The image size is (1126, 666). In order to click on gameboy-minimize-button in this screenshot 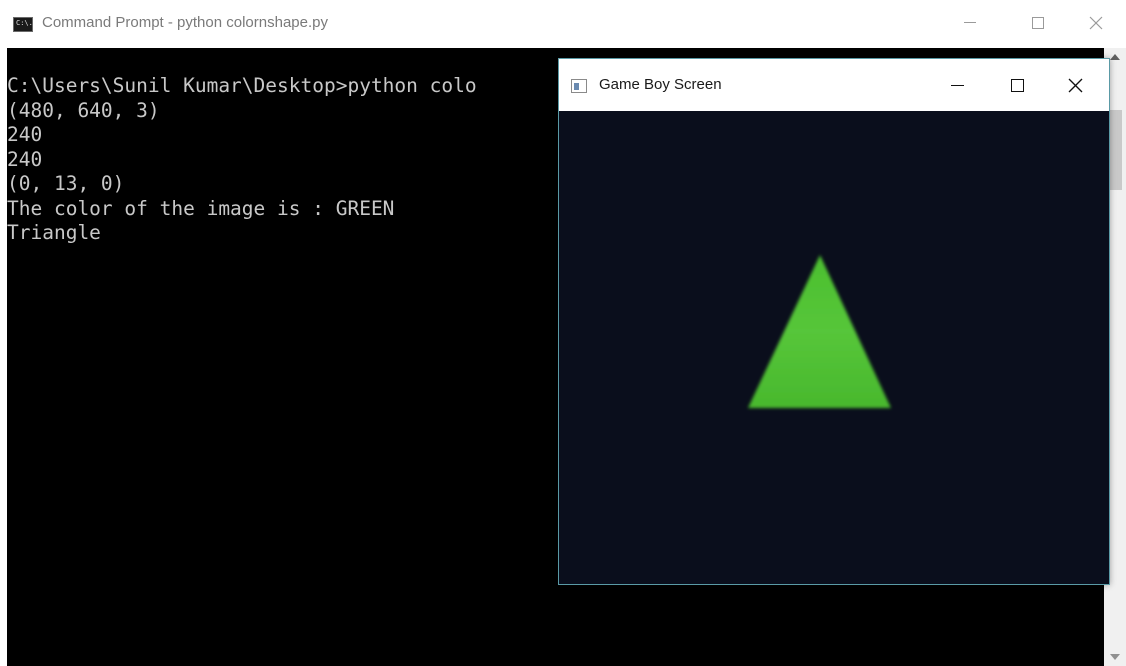, I will do `click(957, 86)`.